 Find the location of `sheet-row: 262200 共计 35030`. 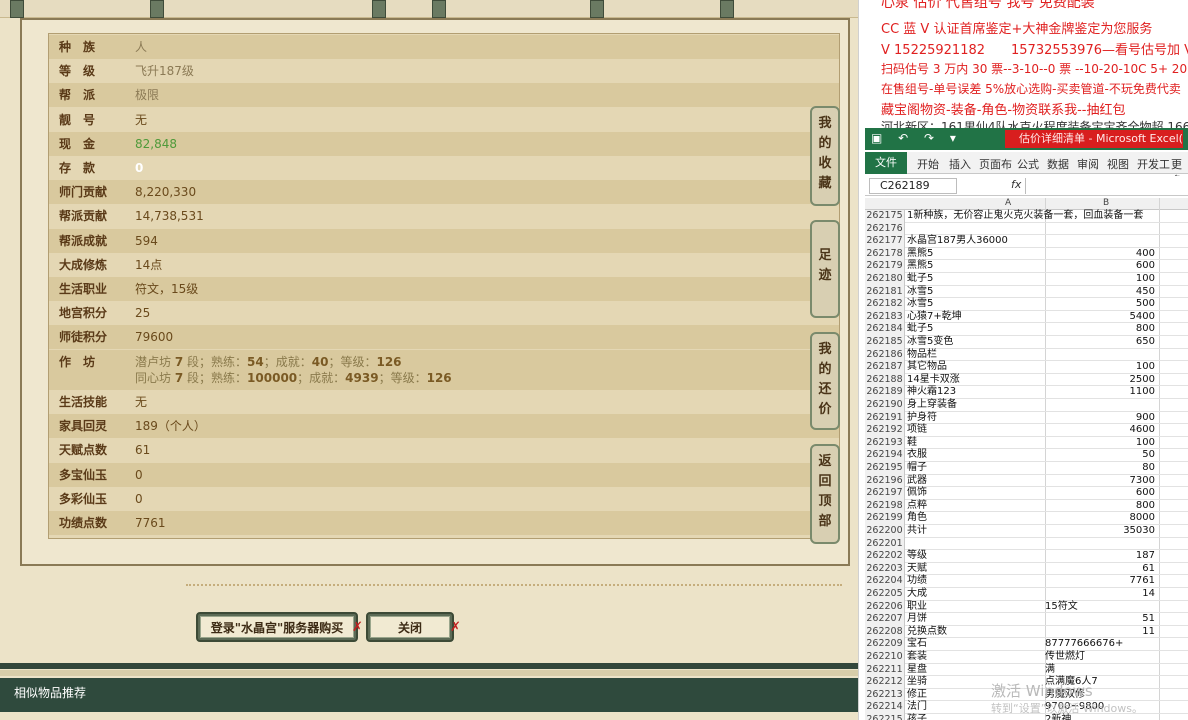

sheet-row: 262200 共计 35030 is located at coordinates (1026, 531).